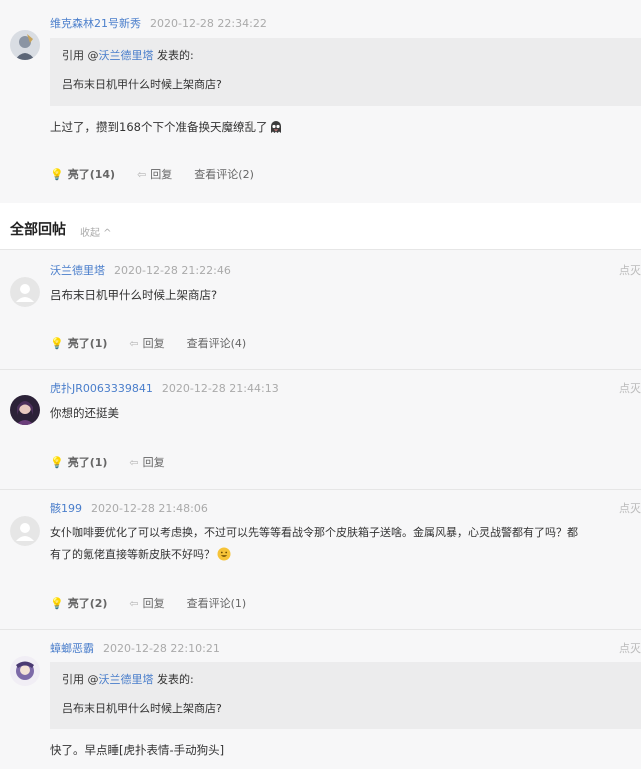  Describe the element at coordinates (72, 648) in the screenshot. I see `username-link: 蟑螂恶霸` at that location.